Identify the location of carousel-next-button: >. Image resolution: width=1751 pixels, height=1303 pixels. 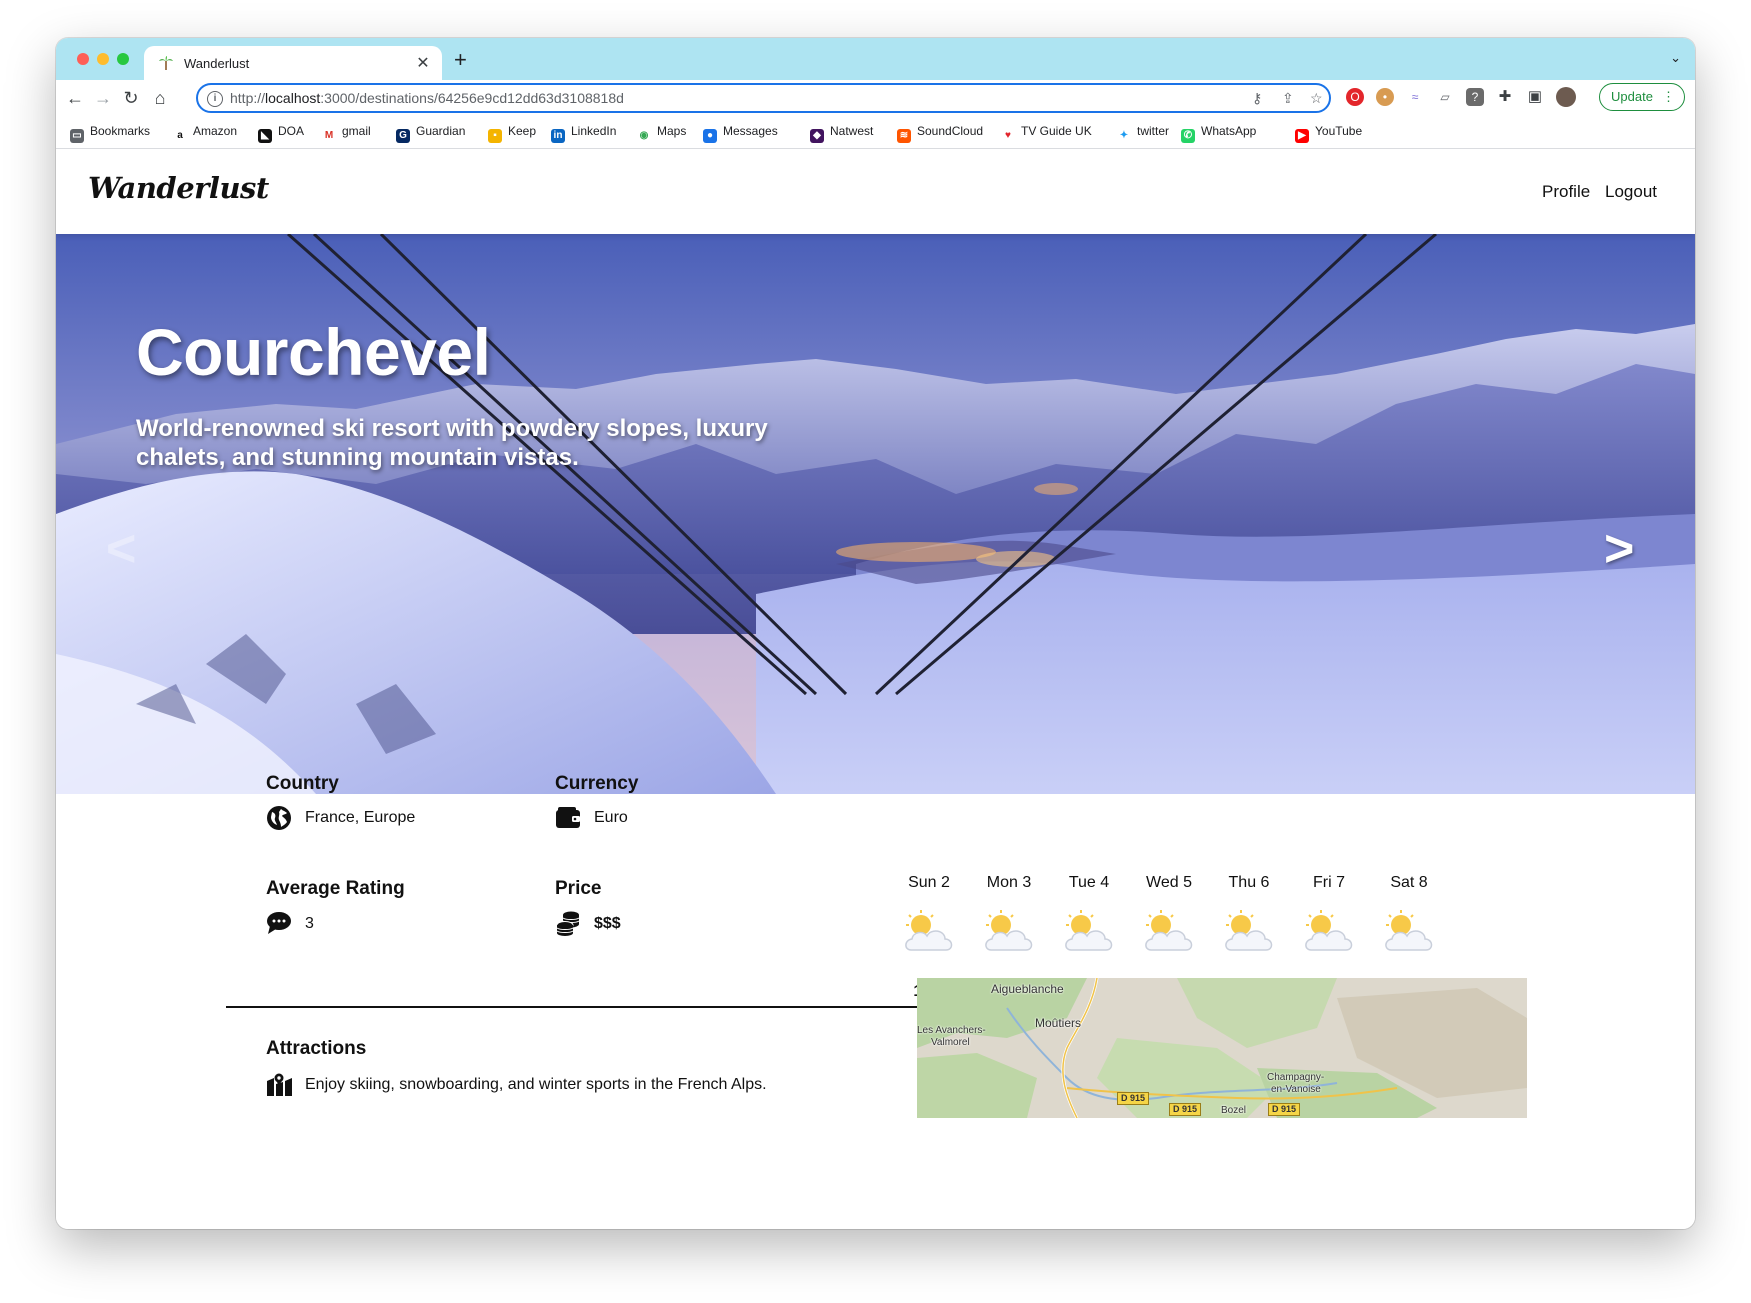
(1619, 549).